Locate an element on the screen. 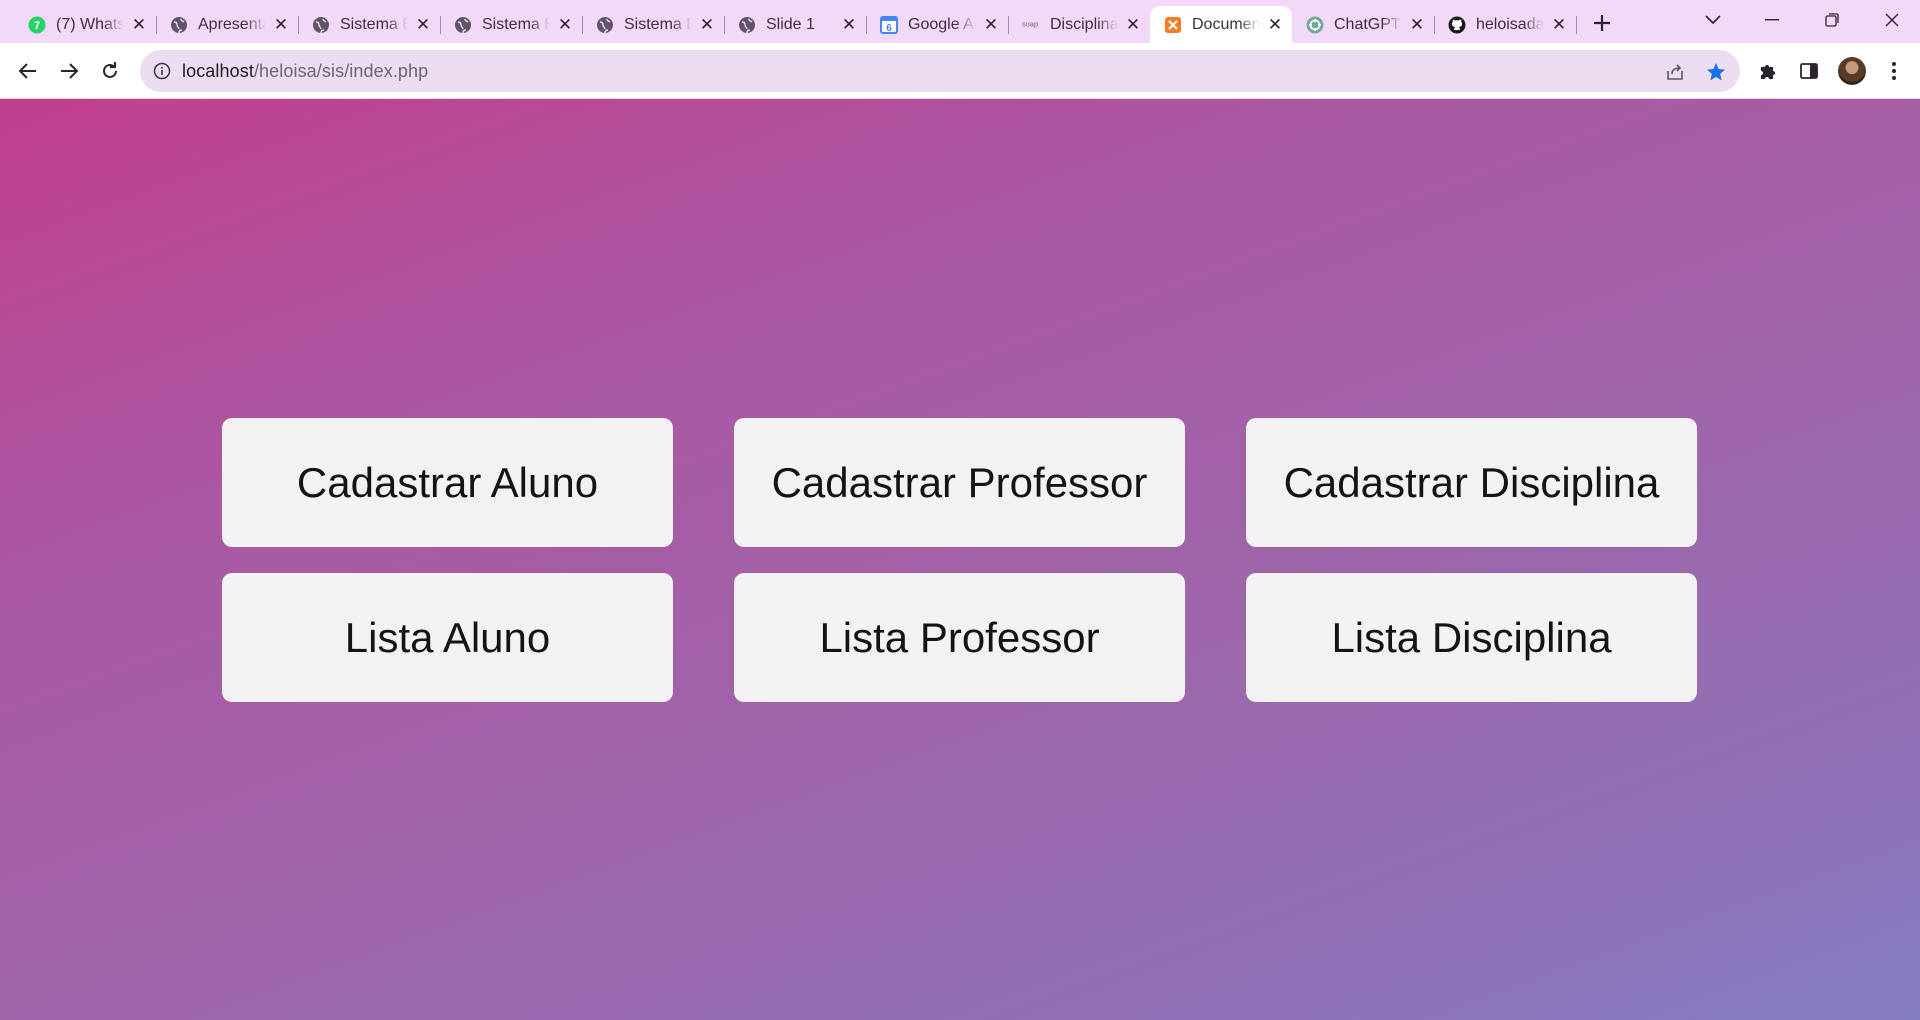 The image size is (1920, 1020). url-path: /heloisa/sis/index.php is located at coordinates (341, 70).